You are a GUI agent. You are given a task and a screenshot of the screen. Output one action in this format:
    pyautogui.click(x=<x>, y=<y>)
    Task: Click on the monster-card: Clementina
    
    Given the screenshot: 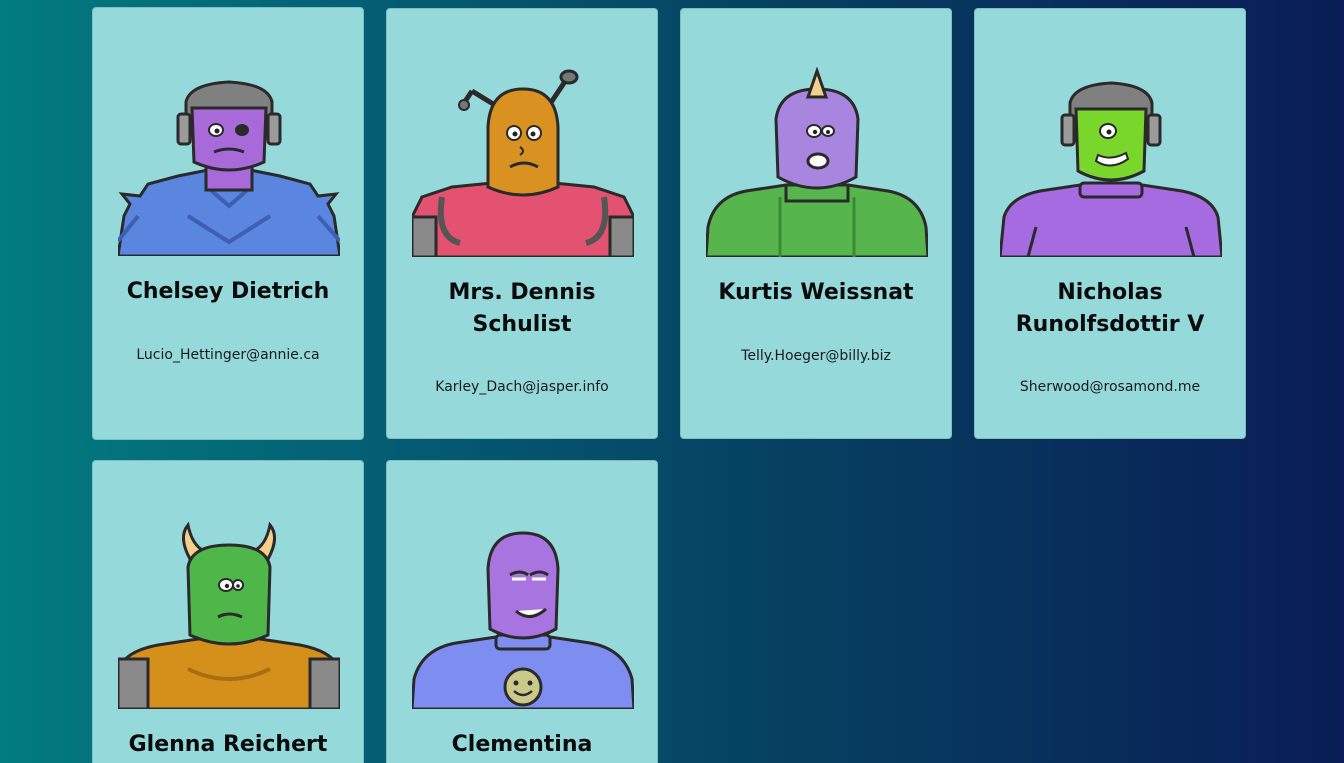 What is the action you would take?
    pyautogui.click(x=522, y=611)
    